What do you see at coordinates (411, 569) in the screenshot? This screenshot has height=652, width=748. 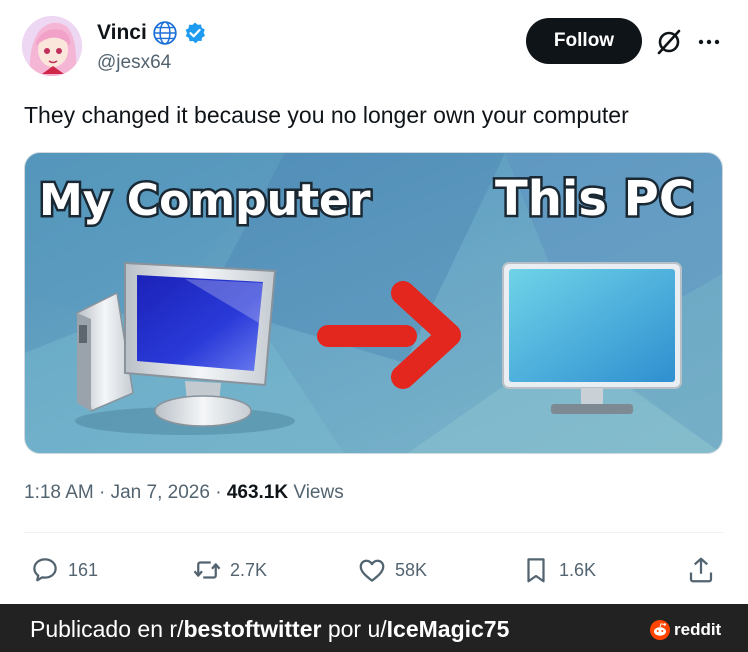 I see `like-count: 58K` at bounding box center [411, 569].